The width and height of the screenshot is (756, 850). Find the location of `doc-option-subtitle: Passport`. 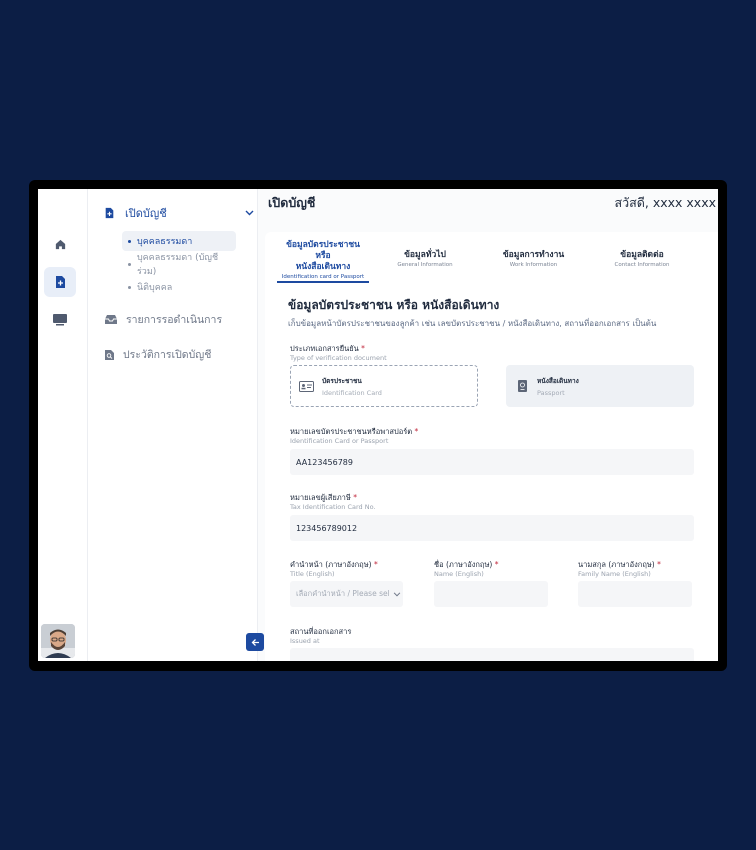

doc-option-subtitle: Passport is located at coordinates (551, 392).